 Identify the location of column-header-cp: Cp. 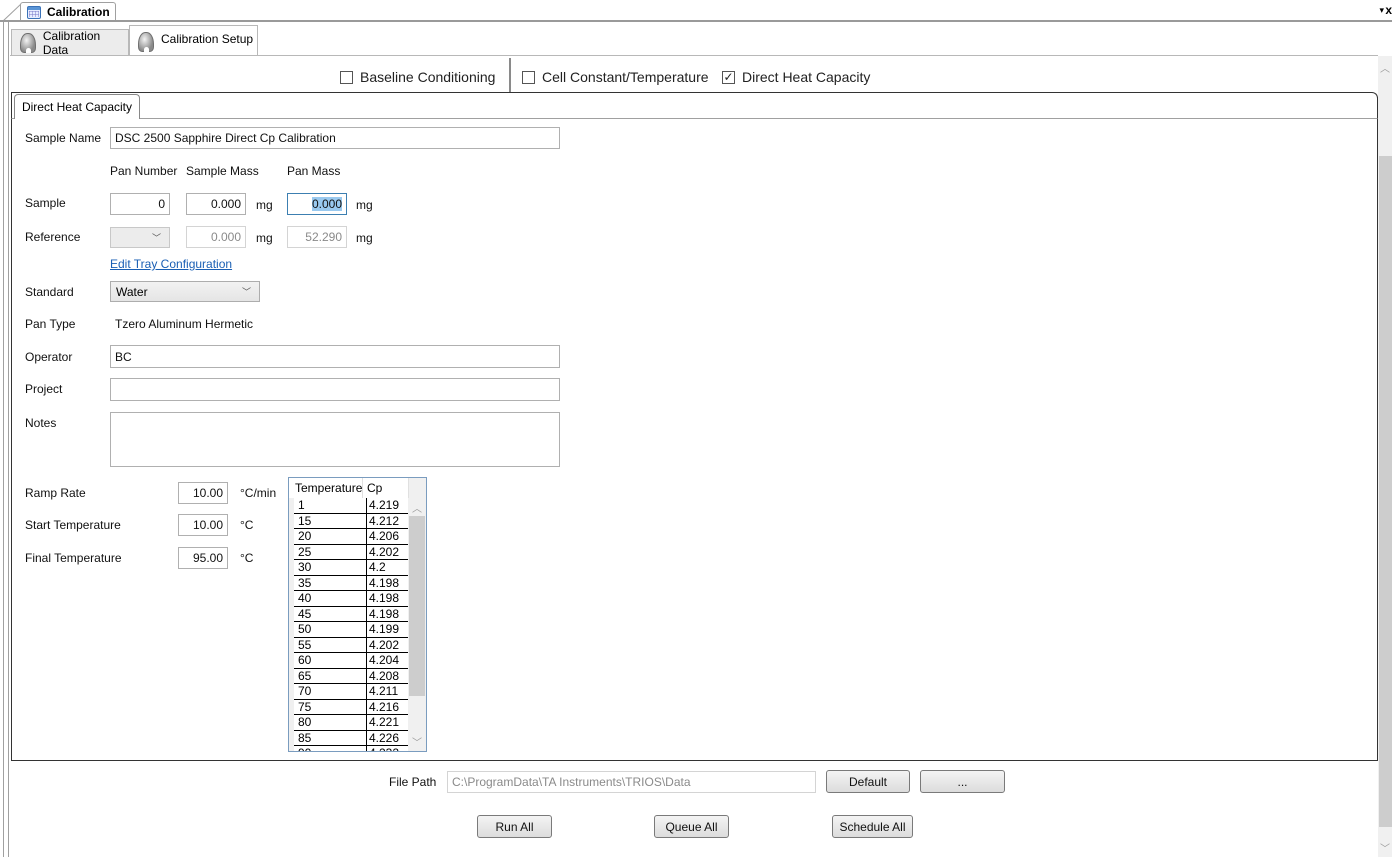
(386, 488).